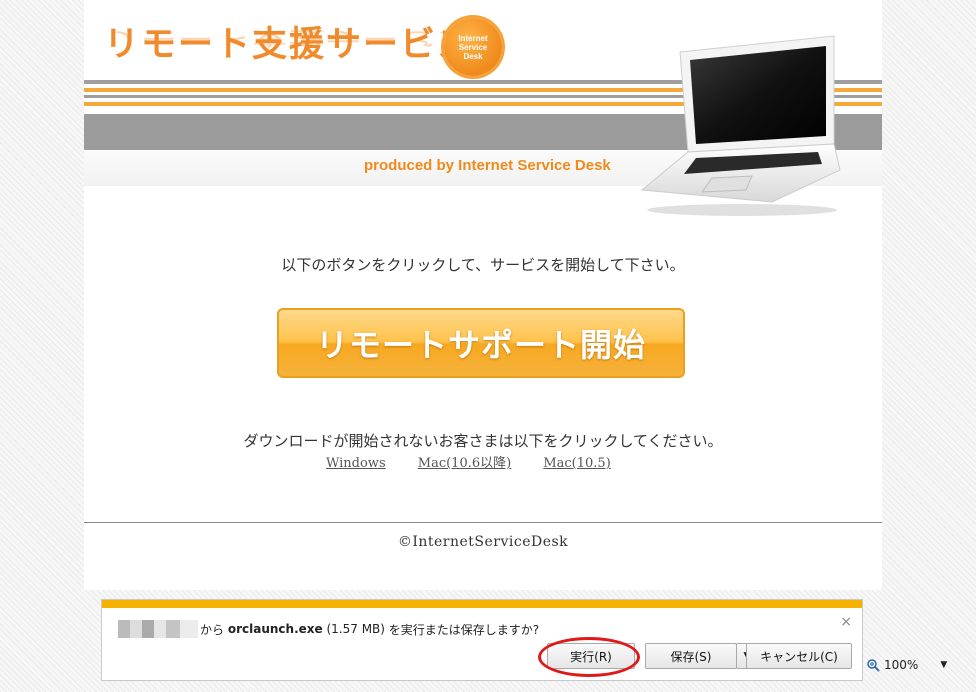 Image resolution: width=976 pixels, height=692 pixels. What do you see at coordinates (799, 656) in the screenshot?
I see `cancel-button: キャンセル(C)` at bounding box center [799, 656].